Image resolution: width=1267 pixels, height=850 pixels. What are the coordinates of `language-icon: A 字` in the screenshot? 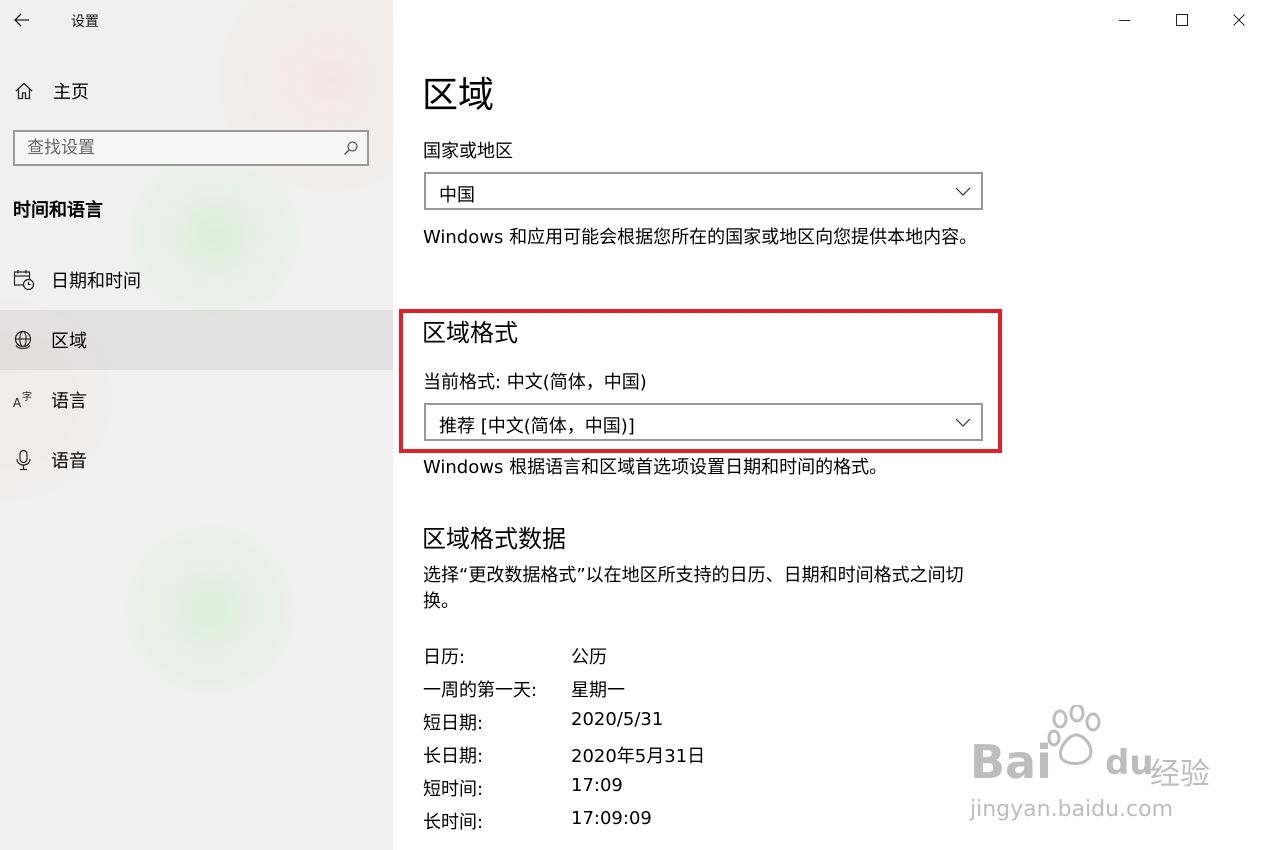 It's located at (22, 400).